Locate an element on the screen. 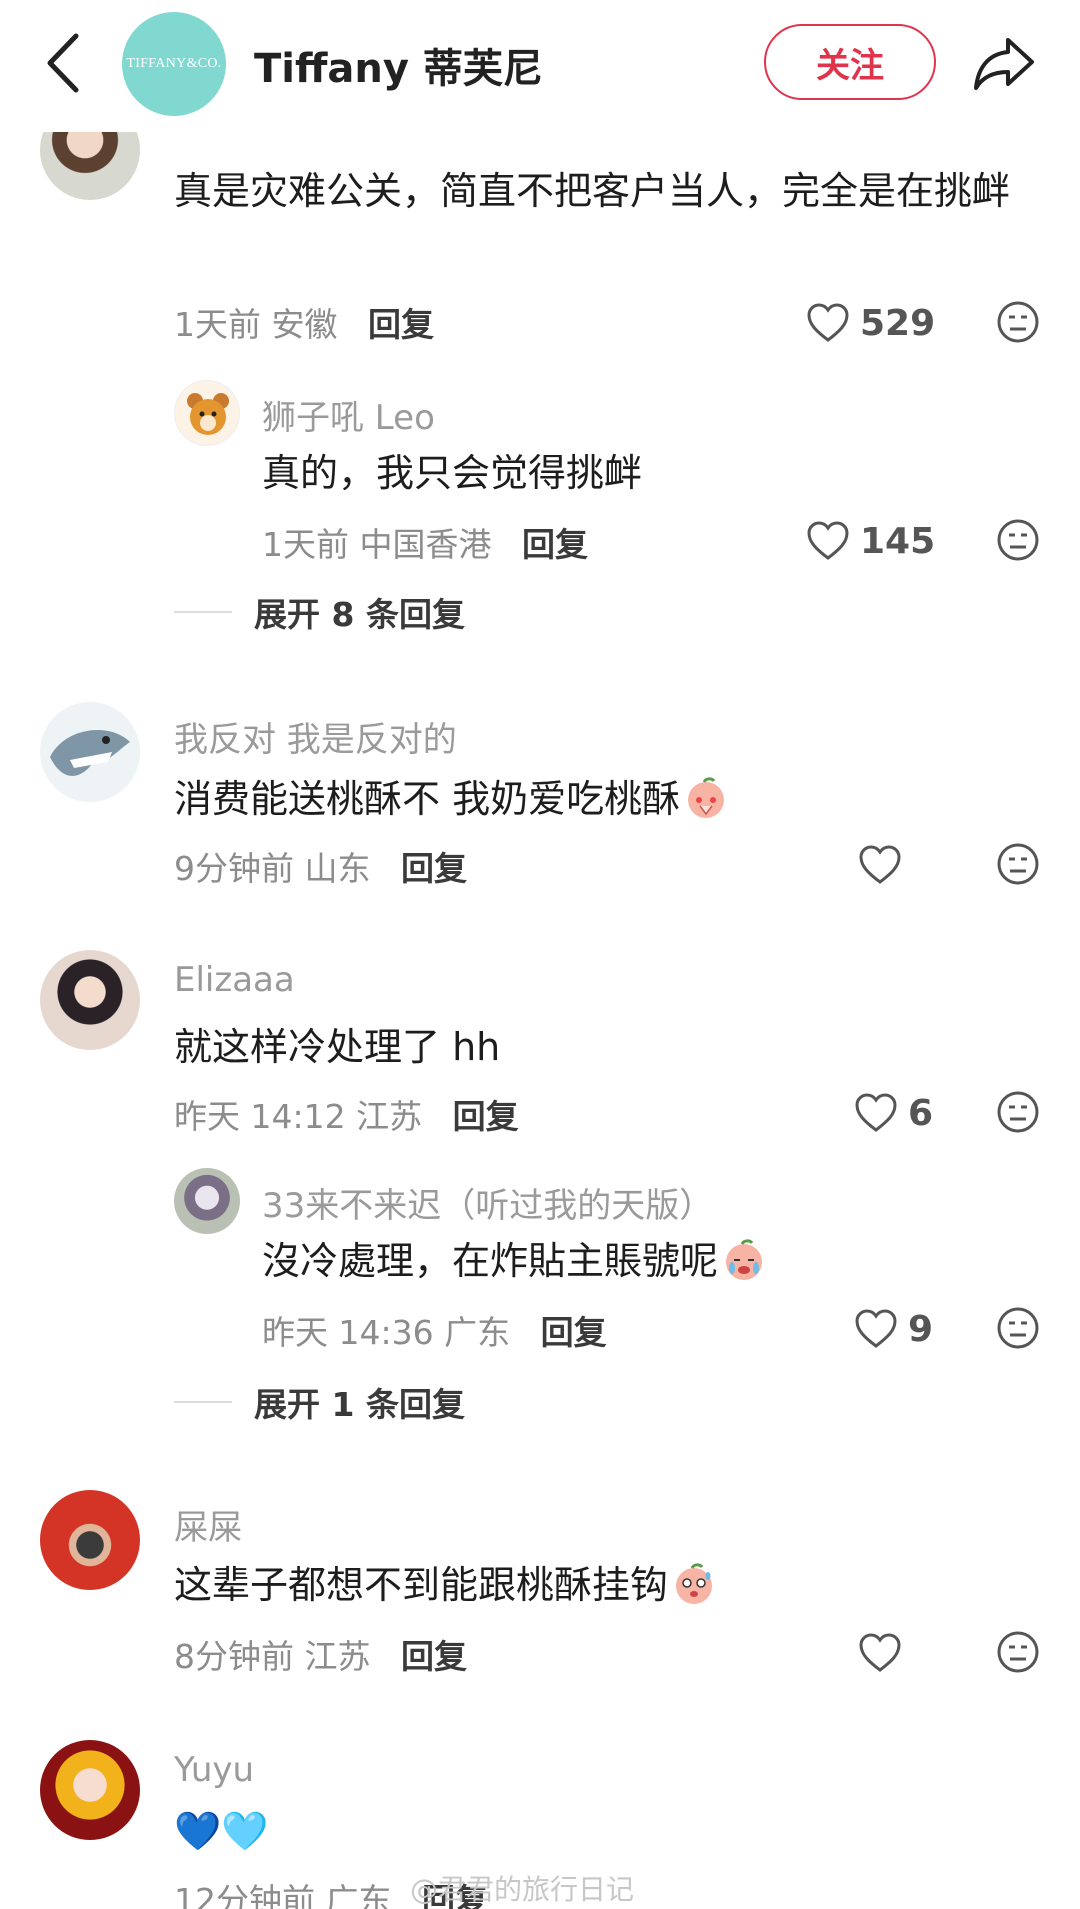 The width and height of the screenshot is (1080, 1909). comment-location: 安徽 is located at coordinates (304, 324).